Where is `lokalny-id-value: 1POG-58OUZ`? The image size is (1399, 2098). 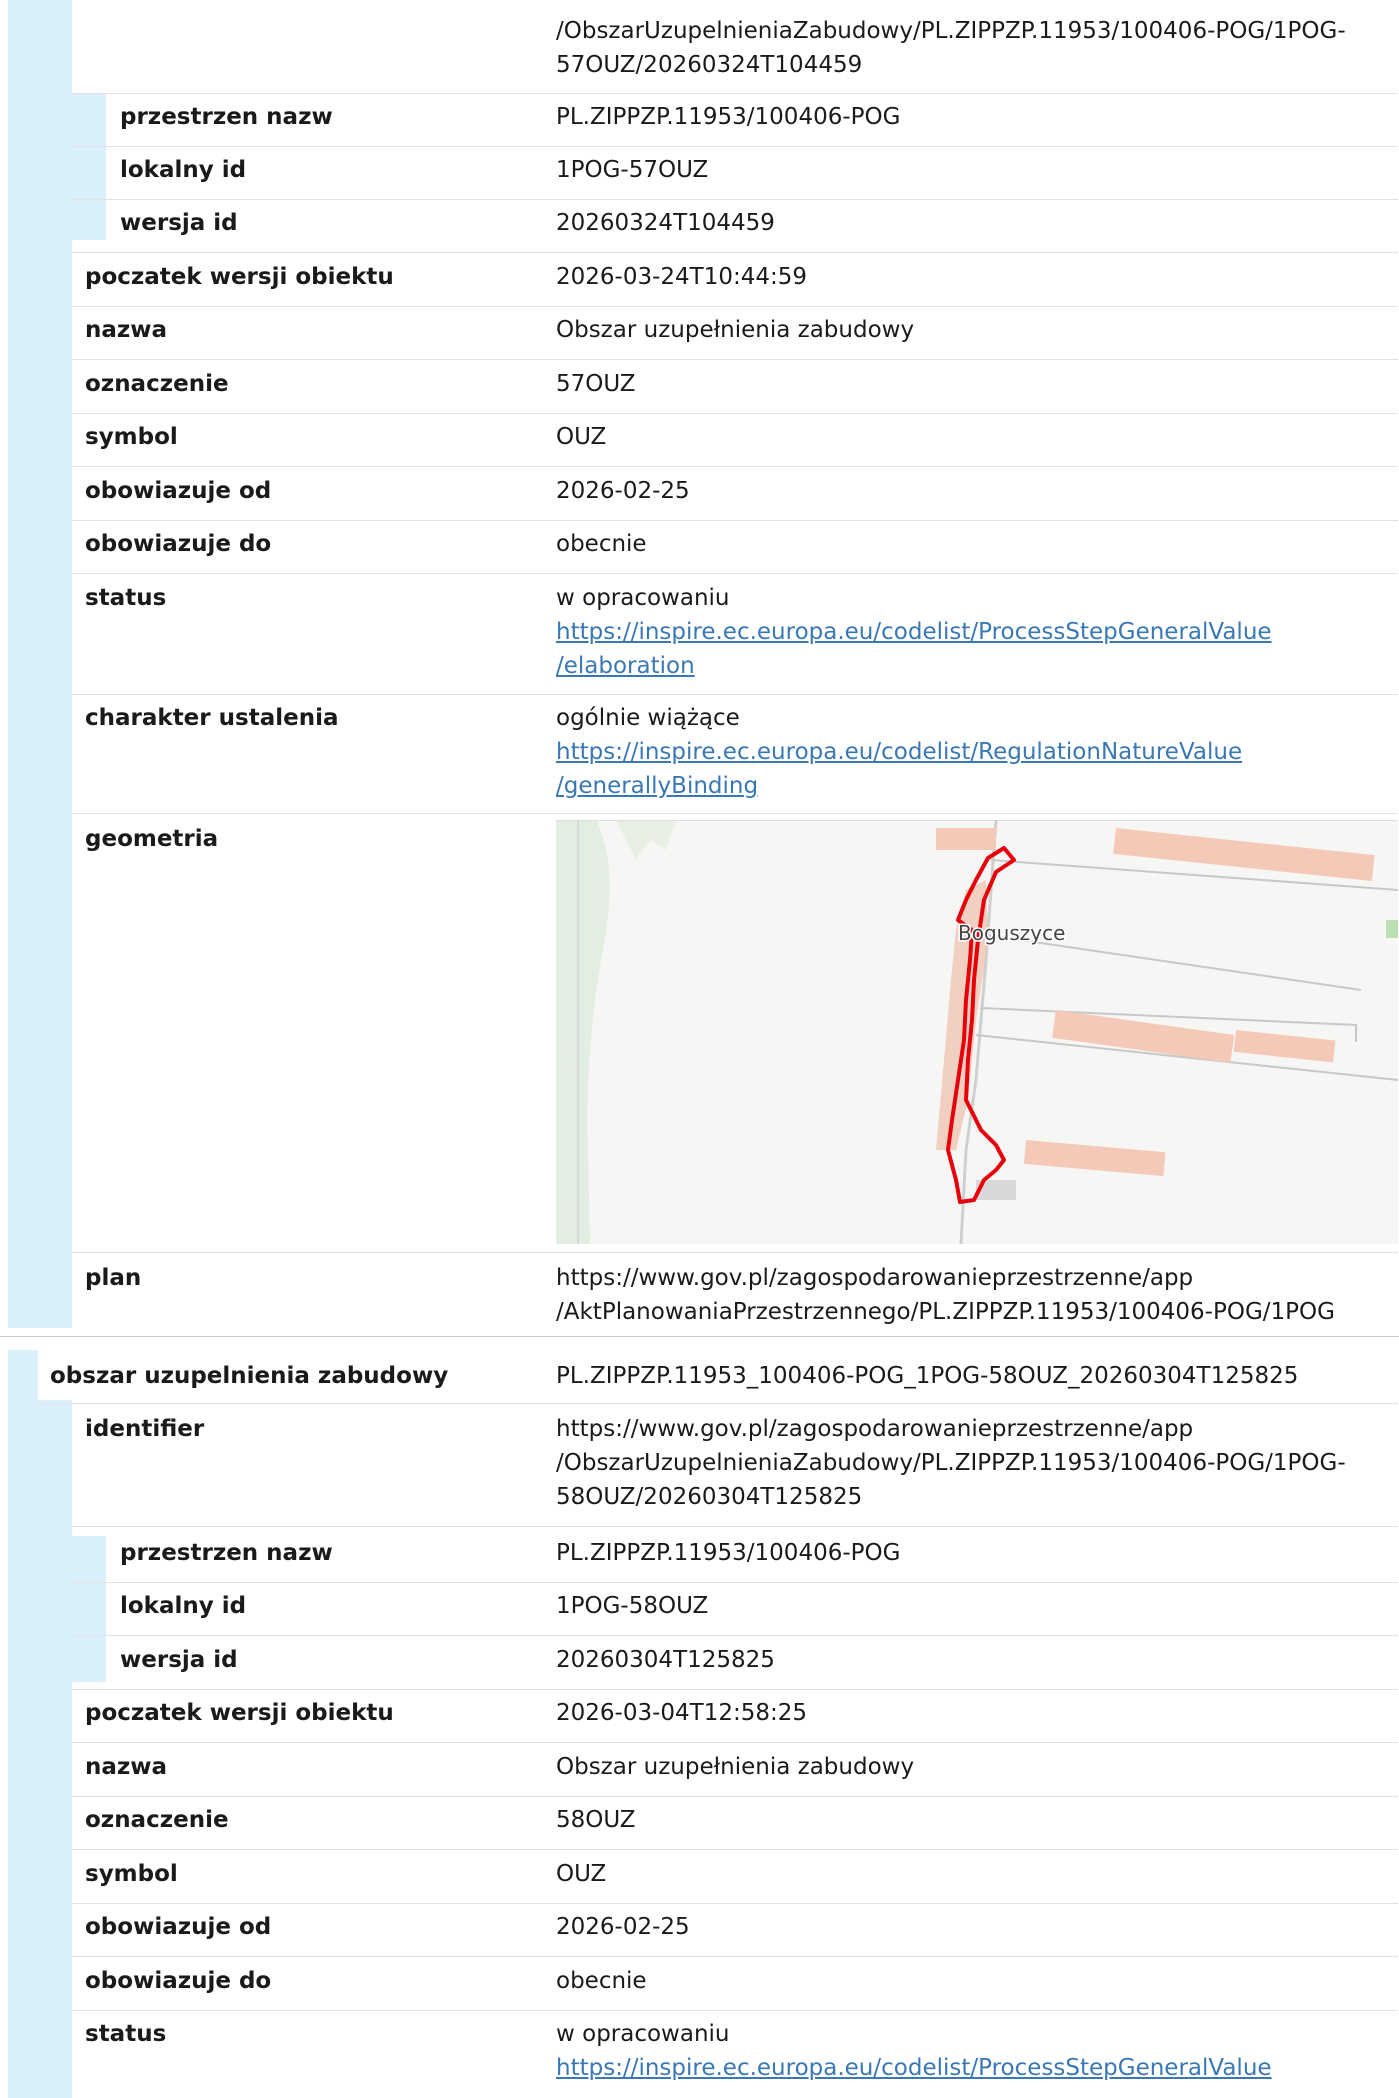 lokalny-id-value: 1POG-58OUZ is located at coordinates (632, 1606).